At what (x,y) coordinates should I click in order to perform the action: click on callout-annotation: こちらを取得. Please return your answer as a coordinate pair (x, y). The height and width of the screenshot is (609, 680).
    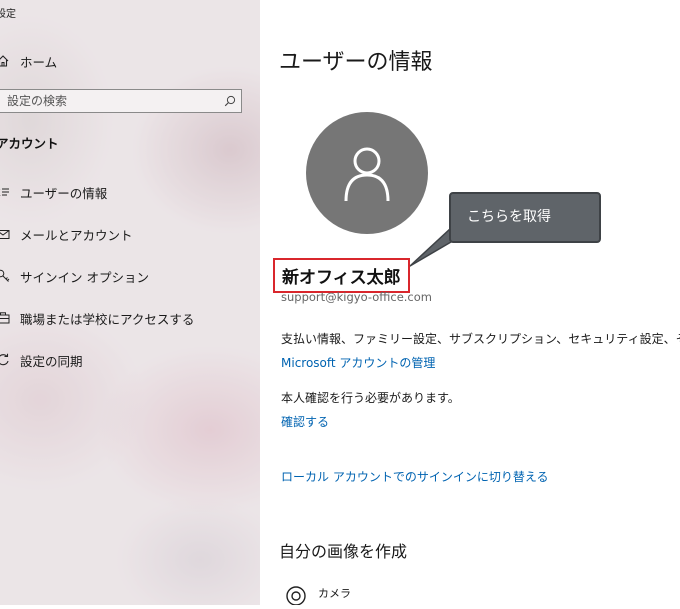
    Looking at the image, I should click on (525, 217).